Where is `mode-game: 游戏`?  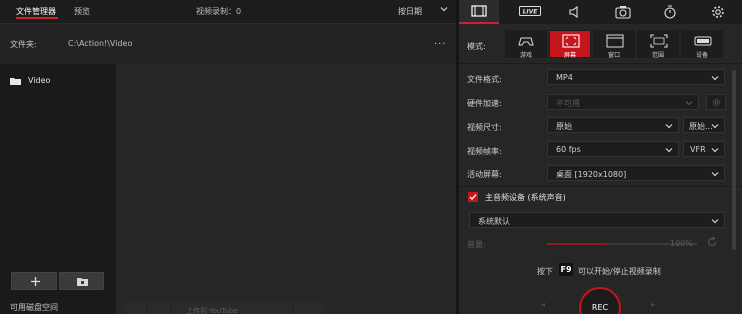
mode-game: 游戏 is located at coordinates (526, 44).